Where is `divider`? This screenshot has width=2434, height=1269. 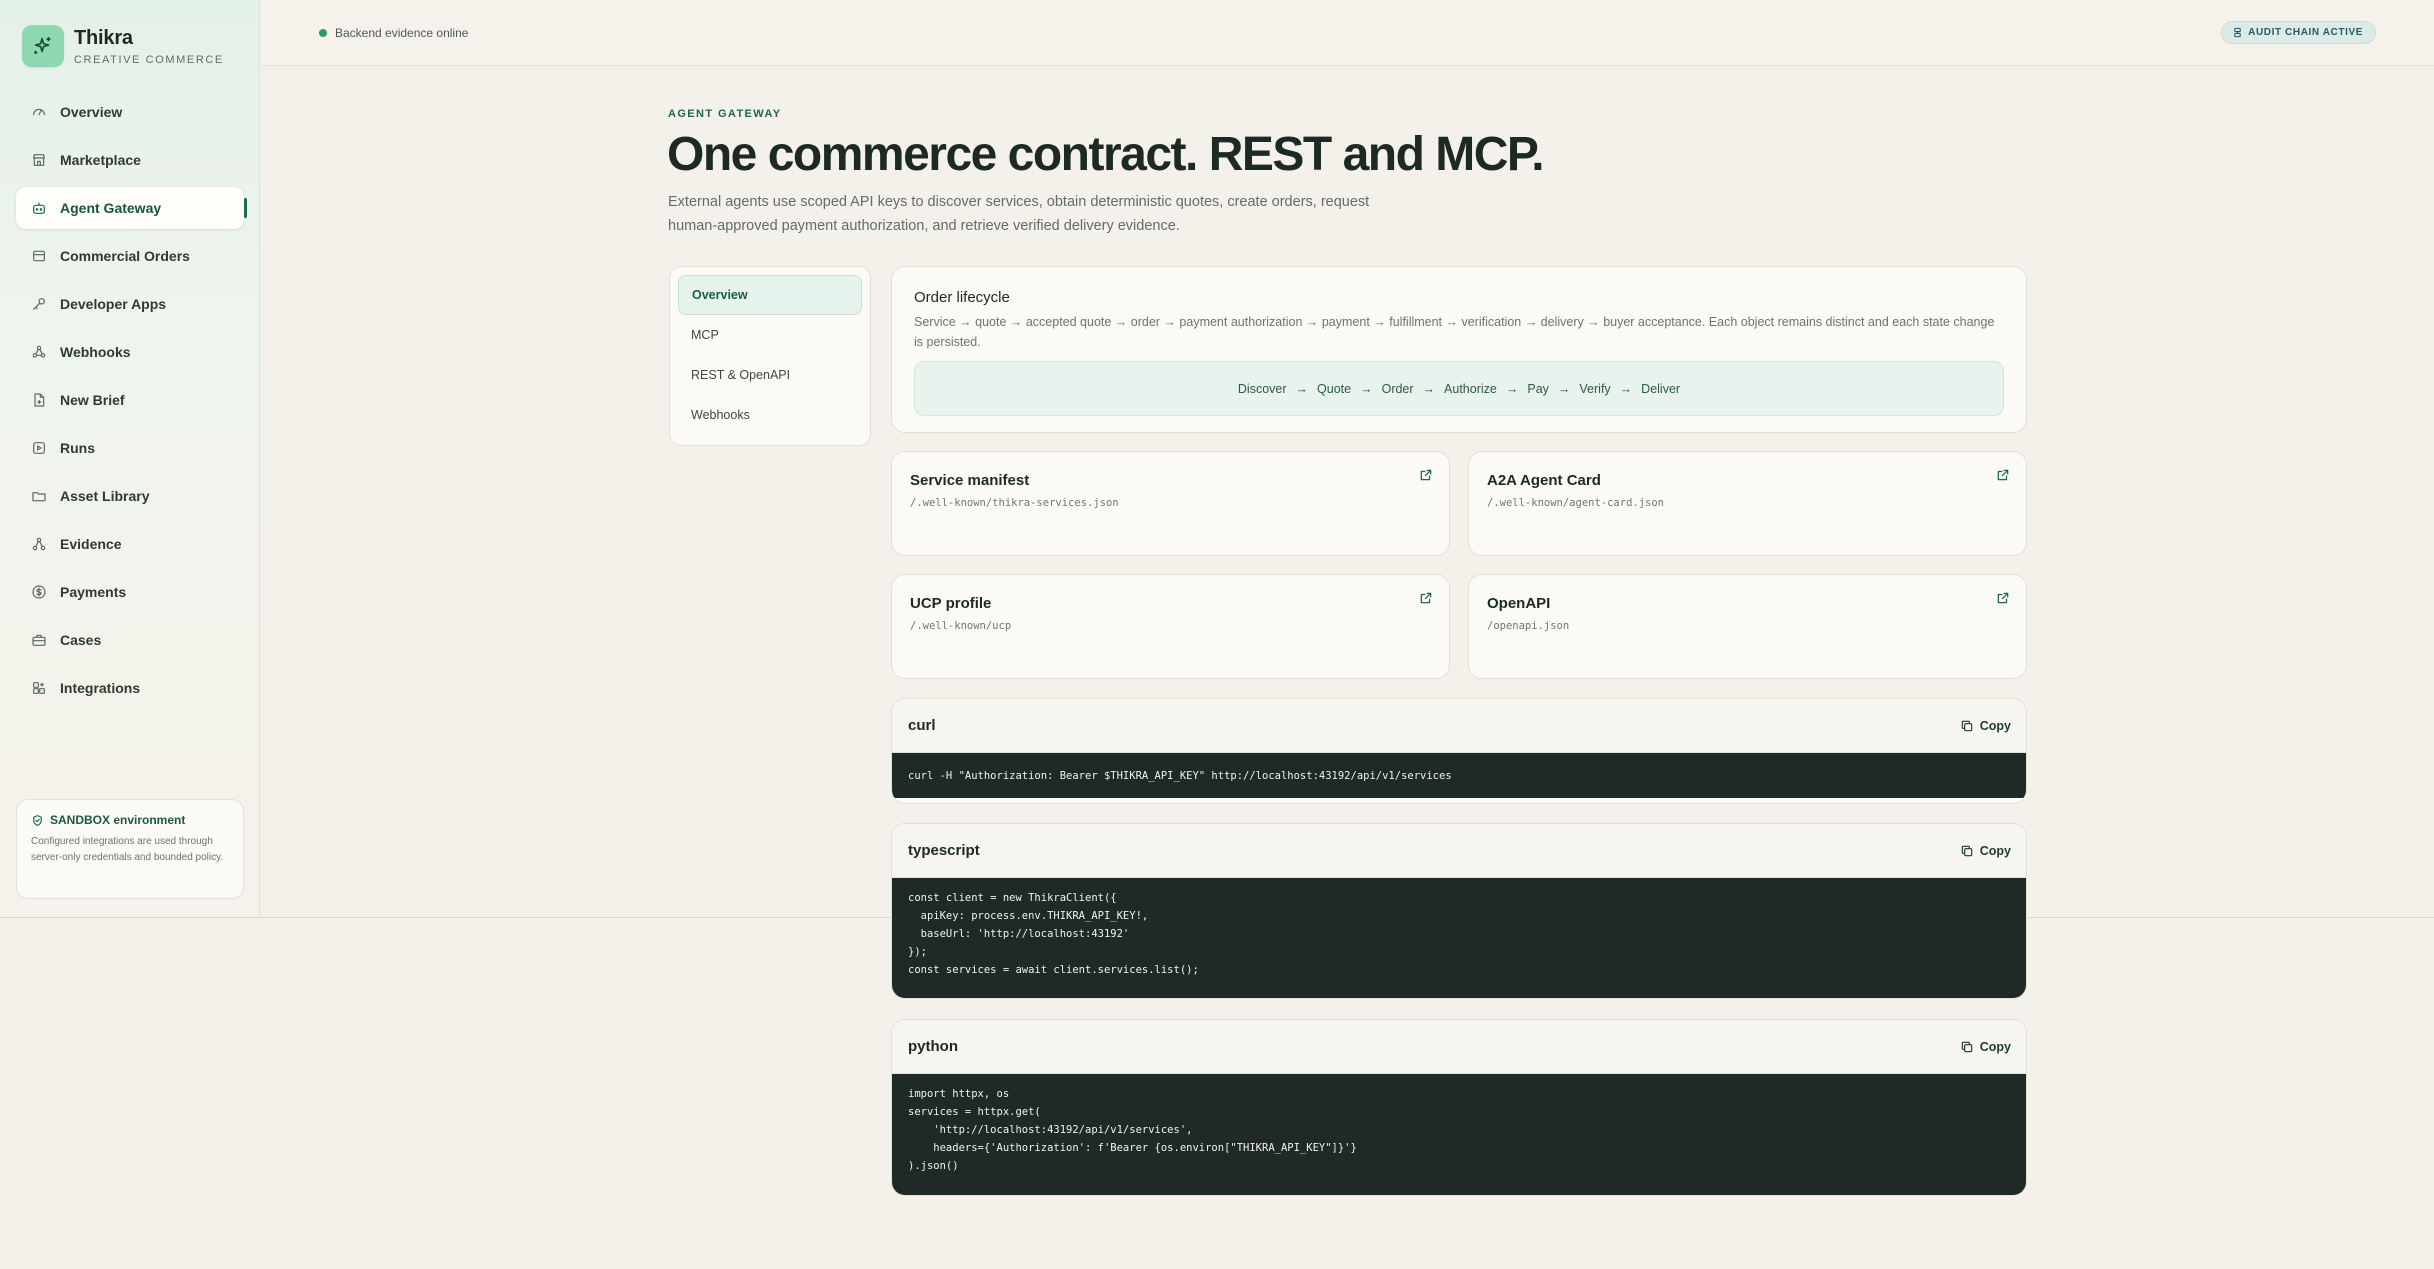
divider is located at coordinates (2230, 917).